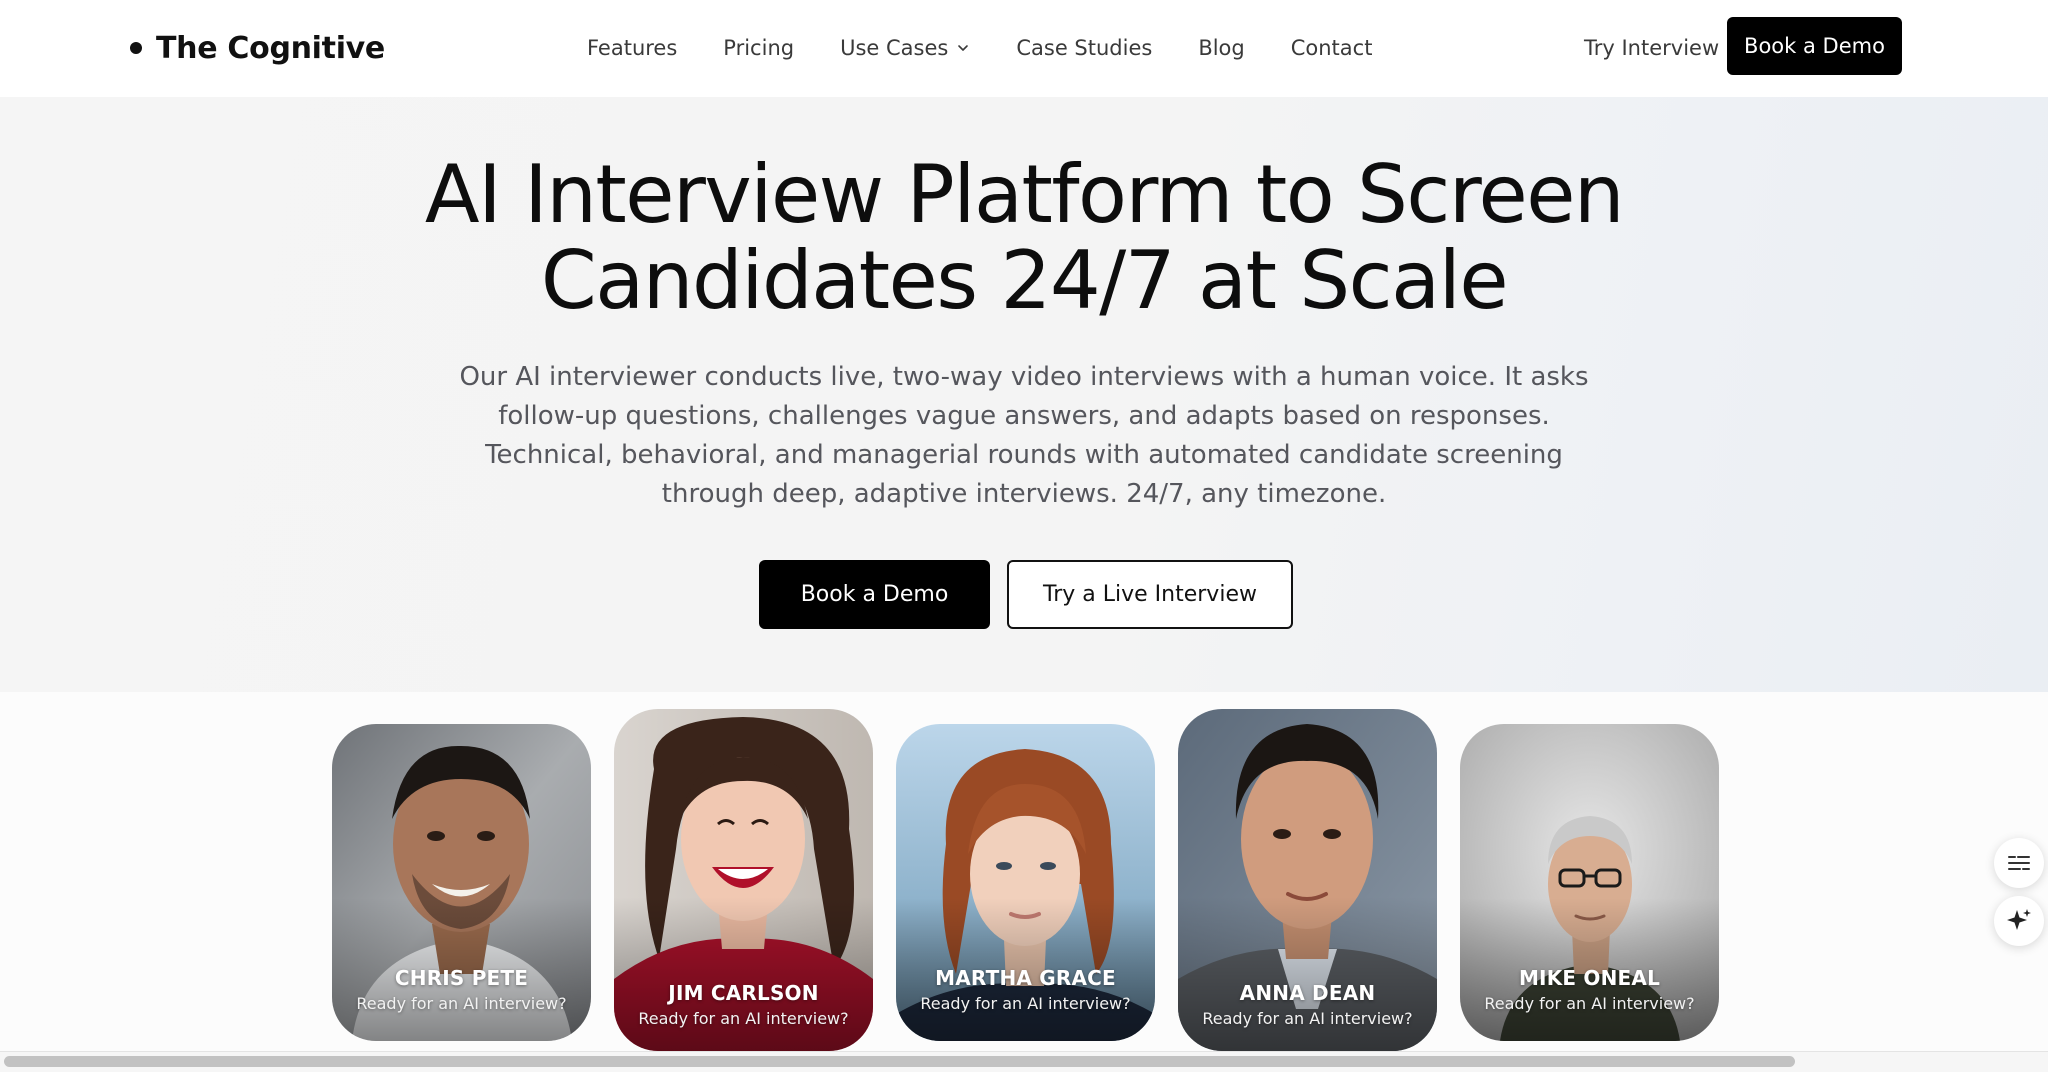 The height and width of the screenshot is (1072, 2048). What do you see at coordinates (461, 978) in the screenshot?
I see `interviewer-name: CHRIS PETE` at bounding box center [461, 978].